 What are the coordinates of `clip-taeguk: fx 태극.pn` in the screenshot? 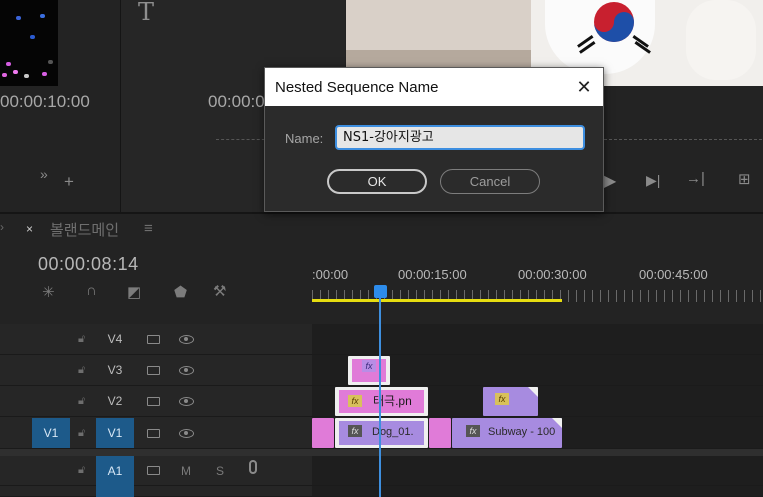 It's located at (381, 401).